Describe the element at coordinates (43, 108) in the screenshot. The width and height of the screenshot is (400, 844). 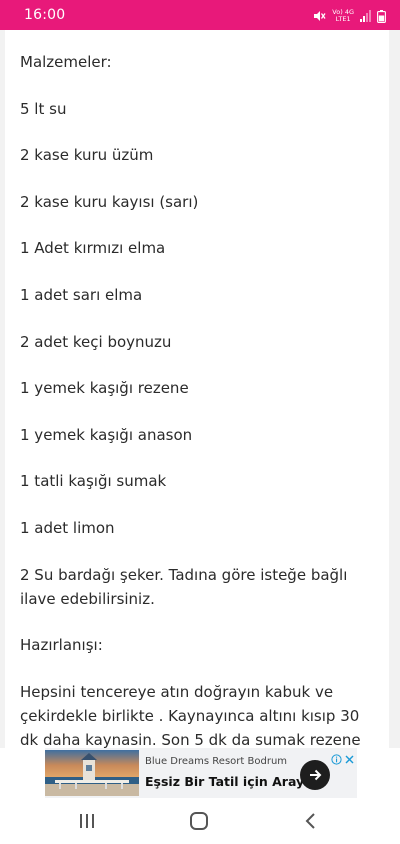
I see `article-paragraph: 5 lt su` at that location.